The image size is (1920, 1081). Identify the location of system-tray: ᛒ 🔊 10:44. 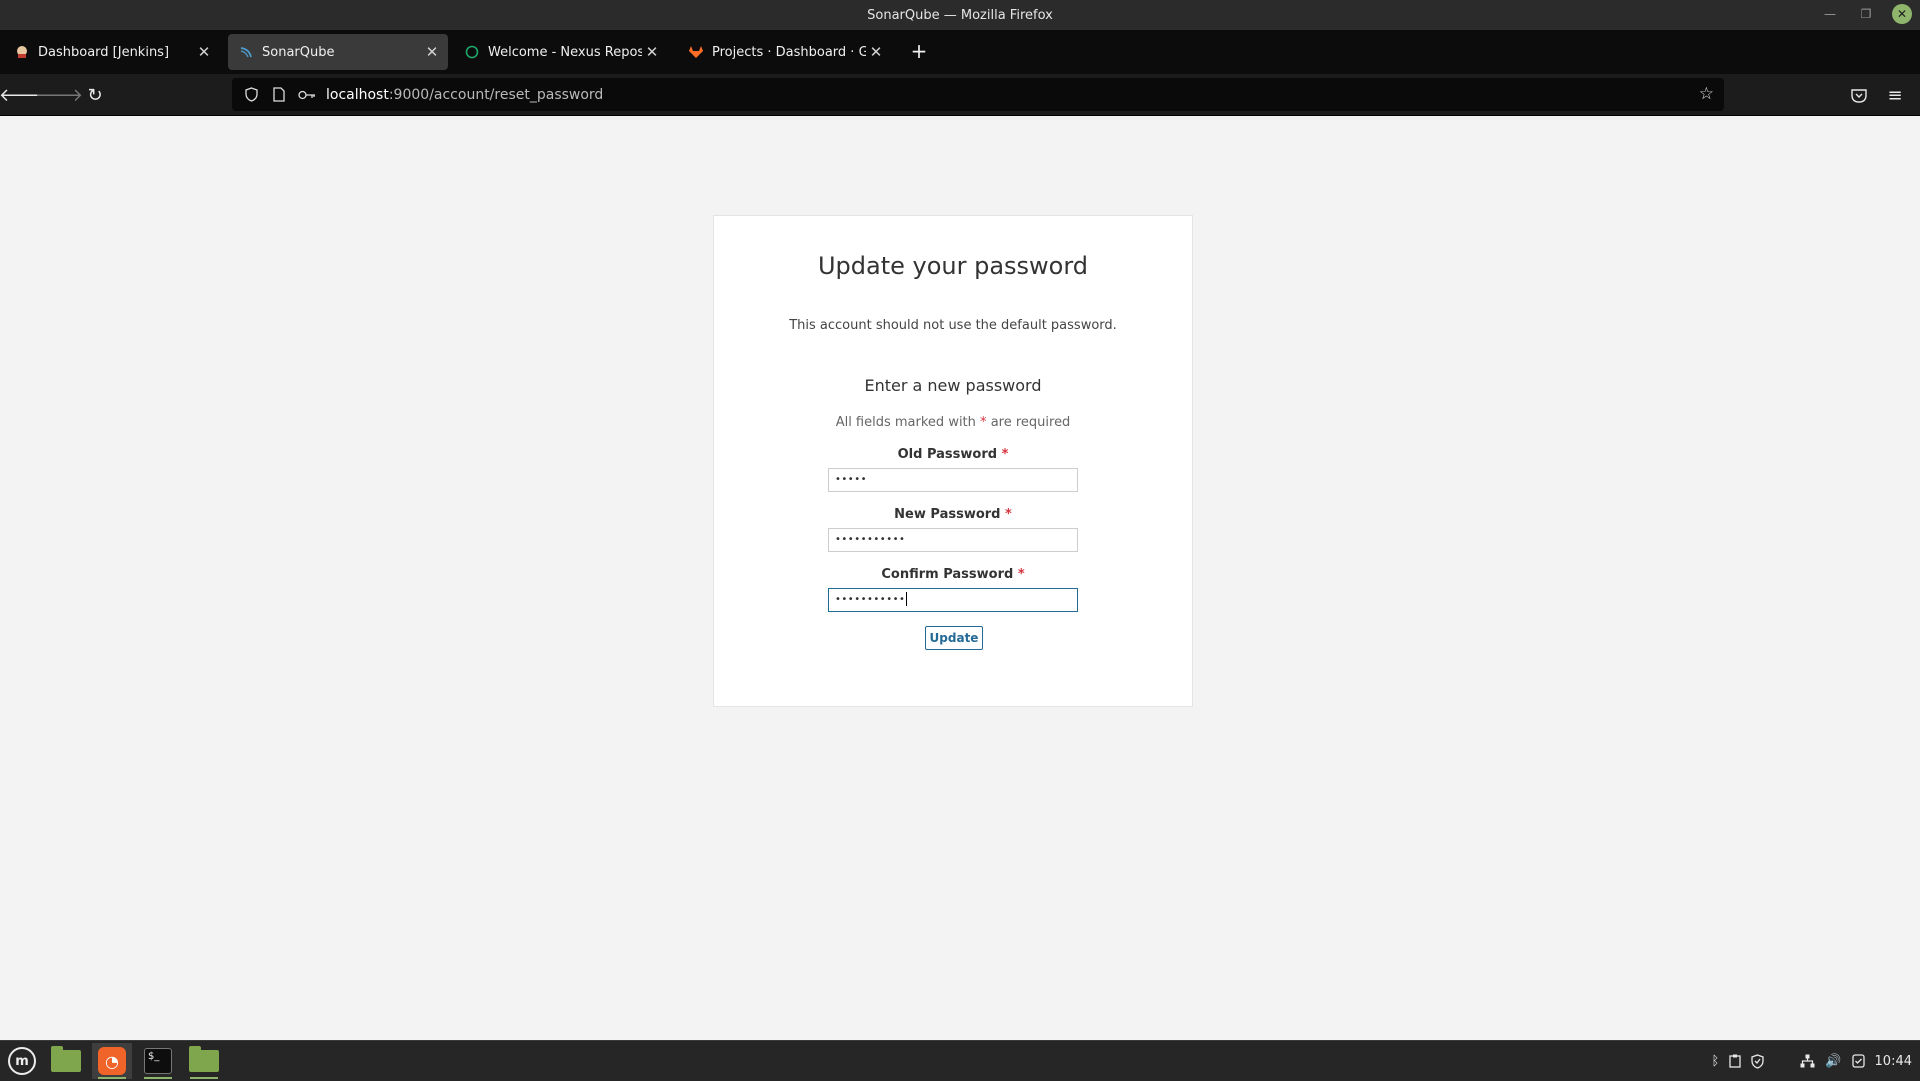
(1812, 1061).